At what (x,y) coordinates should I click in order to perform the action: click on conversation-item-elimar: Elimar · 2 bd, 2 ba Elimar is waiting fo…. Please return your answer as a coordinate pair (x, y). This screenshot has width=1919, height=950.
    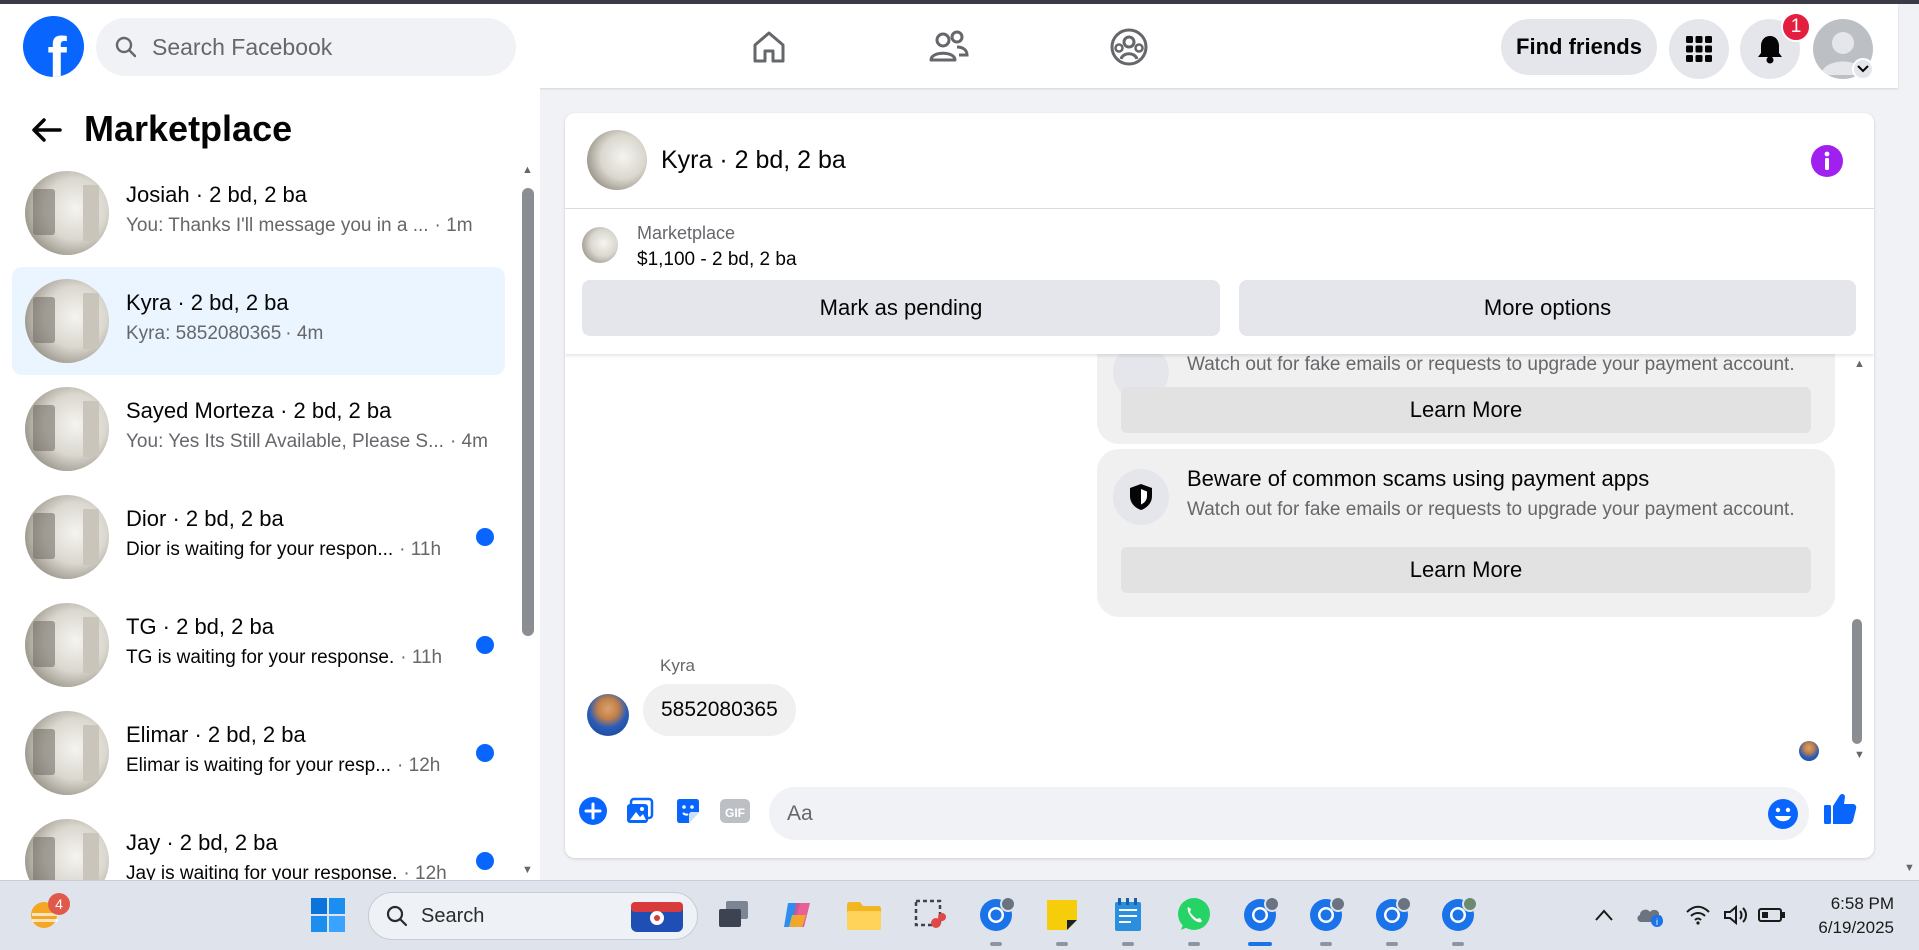
    Looking at the image, I should click on (258, 753).